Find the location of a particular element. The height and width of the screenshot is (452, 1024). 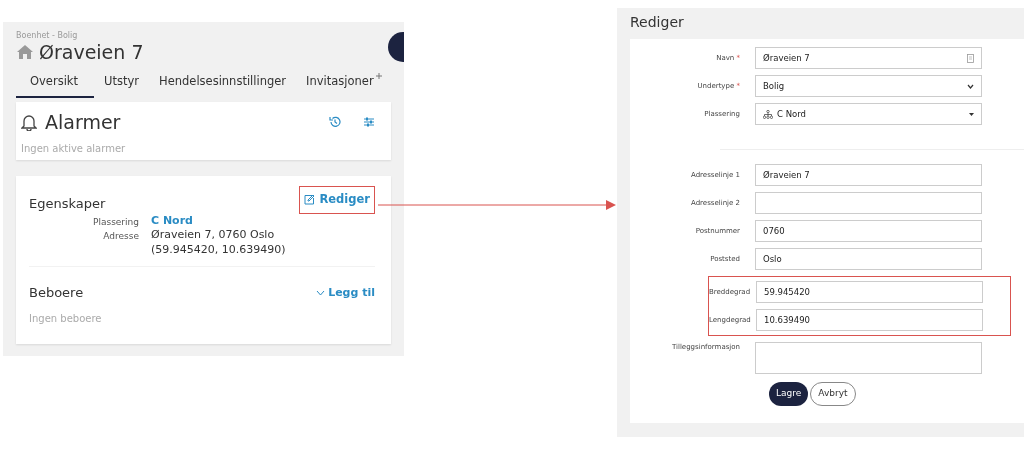

save-button: Lagre is located at coordinates (789, 394).